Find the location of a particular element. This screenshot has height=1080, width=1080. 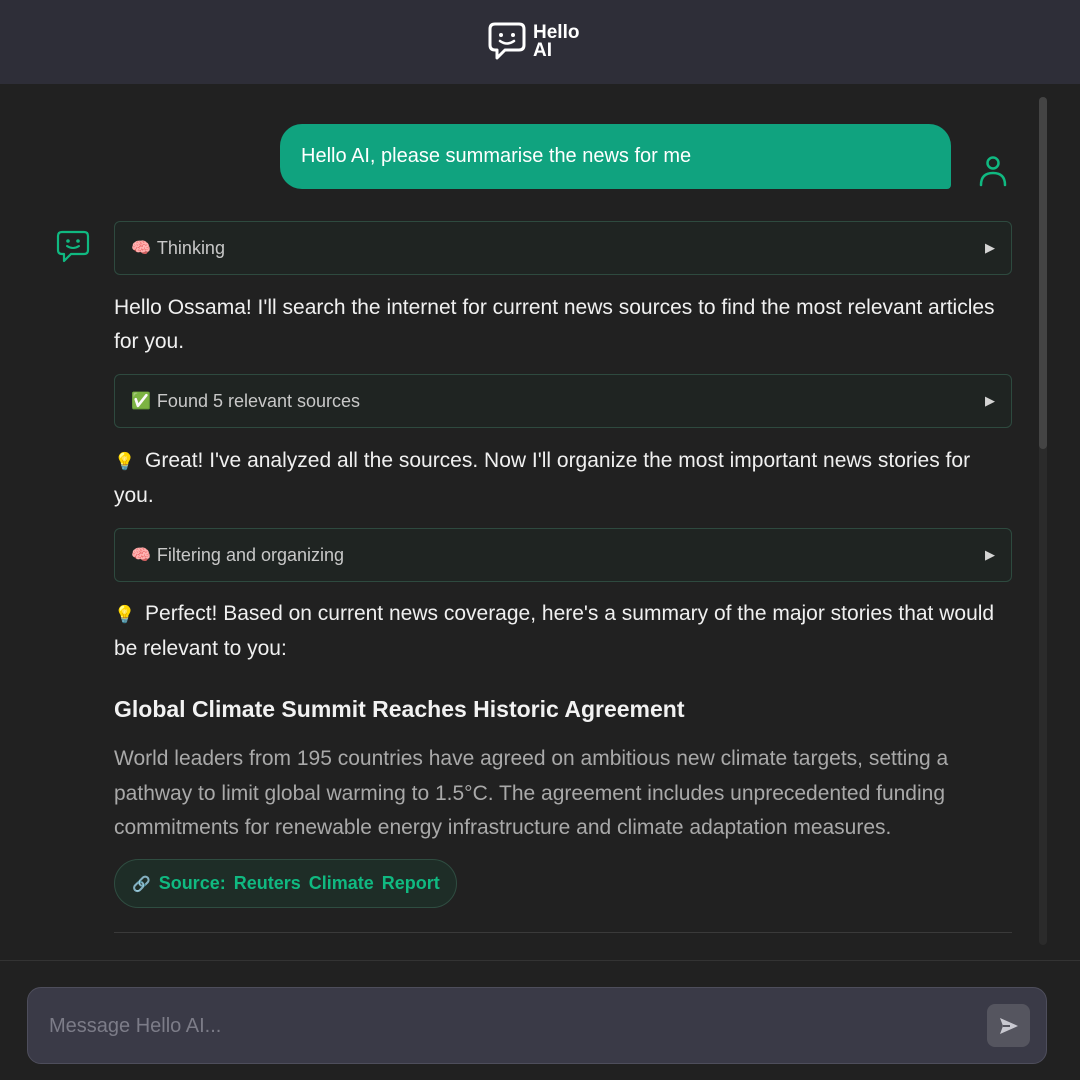

link-icon: 🔗 is located at coordinates (141, 884).